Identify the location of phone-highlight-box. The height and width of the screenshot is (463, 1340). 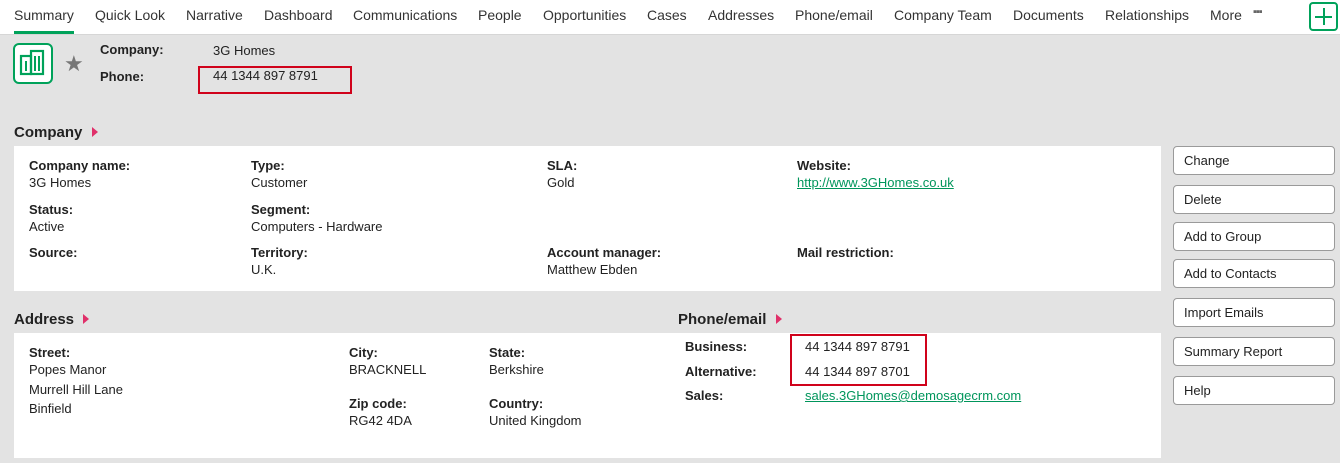
(275, 80).